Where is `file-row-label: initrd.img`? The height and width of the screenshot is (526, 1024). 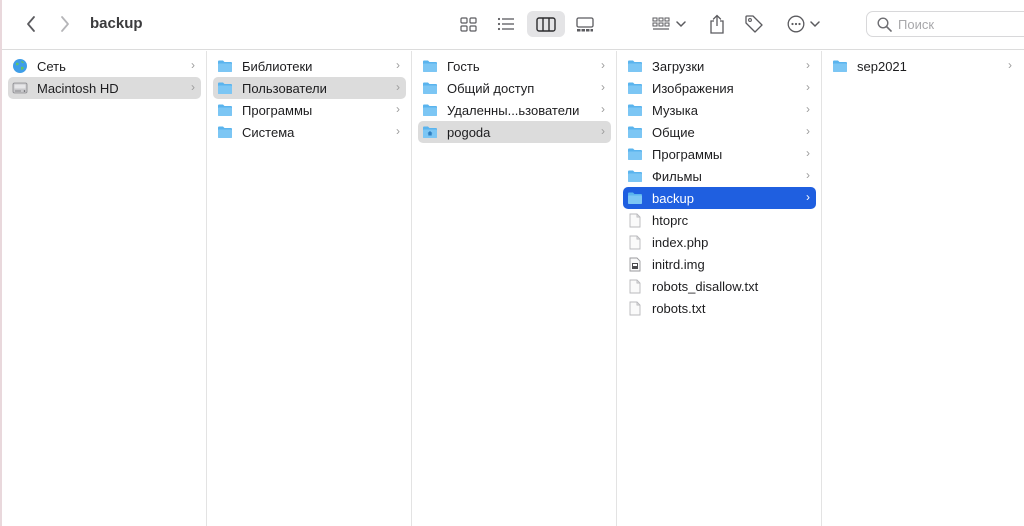
file-row-label: initrd.img is located at coordinates (678, 264).